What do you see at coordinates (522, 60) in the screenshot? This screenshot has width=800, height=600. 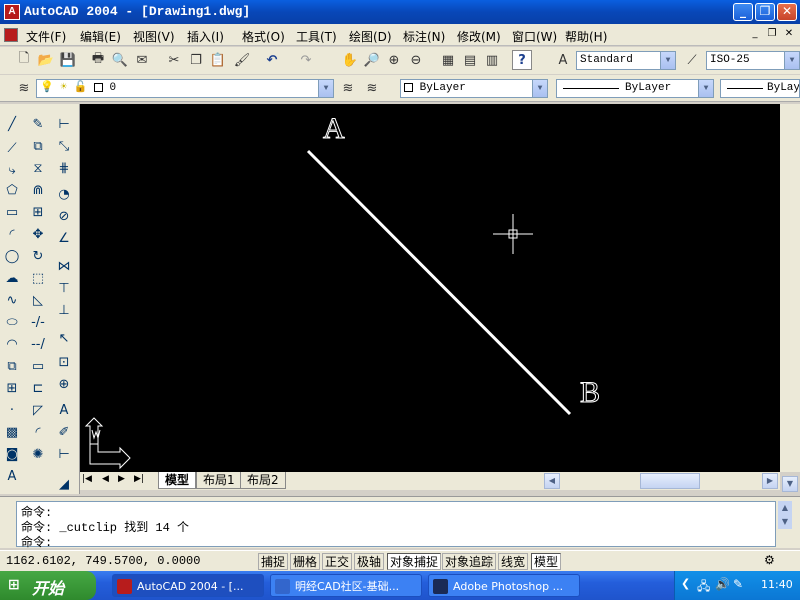 I see `help-icon: ?` at bounding box center [522, 60].